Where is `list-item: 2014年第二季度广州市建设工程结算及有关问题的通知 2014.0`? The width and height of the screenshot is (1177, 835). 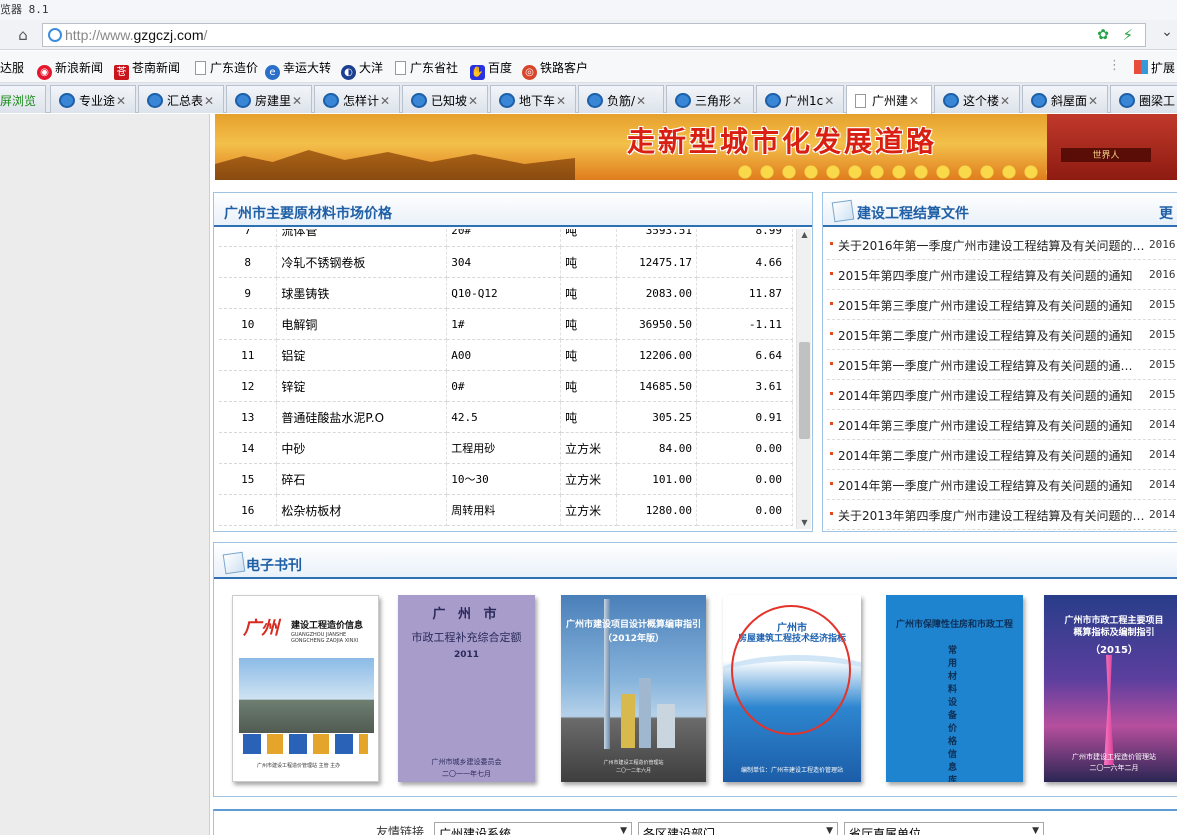 list-item: 2014年第二季度广州市建设工程结算及有关问题的通知 2014.0 is located at coordinates (1002, 455).